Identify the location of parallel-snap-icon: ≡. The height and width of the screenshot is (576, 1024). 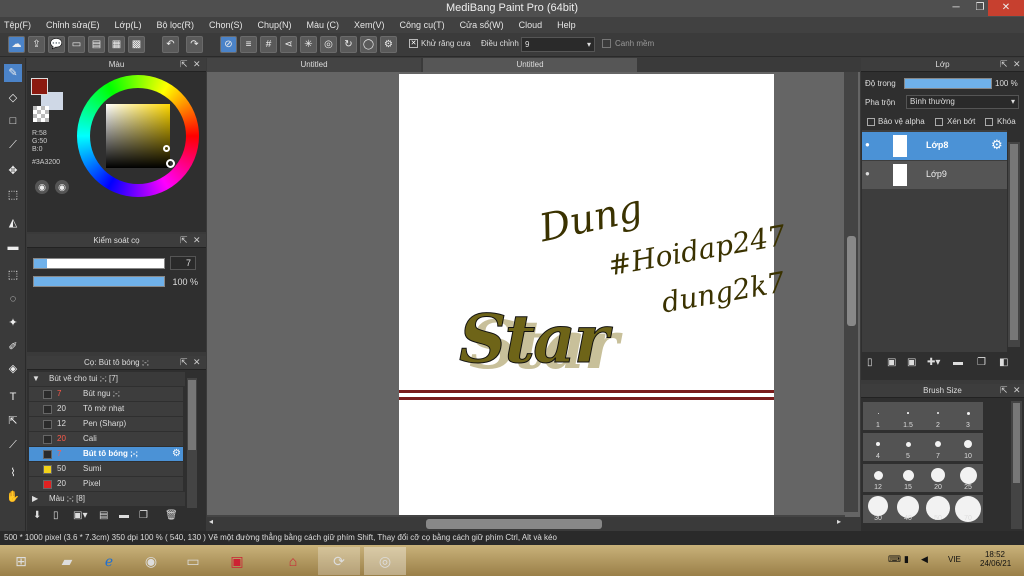
(248, 44).